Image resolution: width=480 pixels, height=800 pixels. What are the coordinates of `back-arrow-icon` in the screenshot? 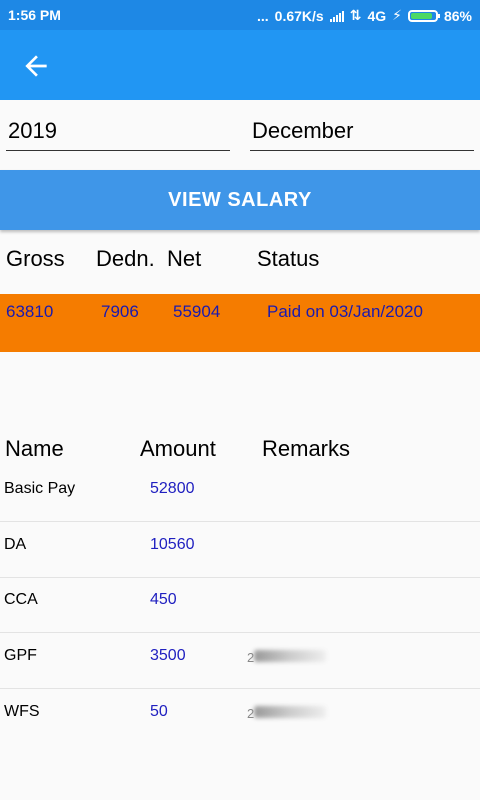 It's located at (36, 66).